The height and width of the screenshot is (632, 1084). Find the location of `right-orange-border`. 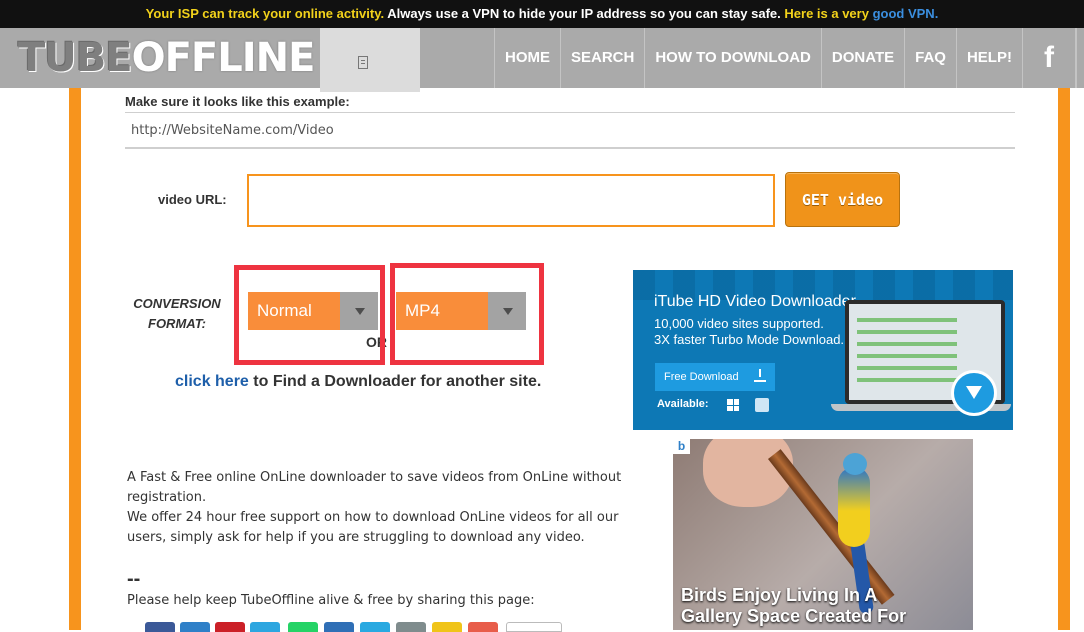

right-orange-border is located at coordinates (1064, 359).